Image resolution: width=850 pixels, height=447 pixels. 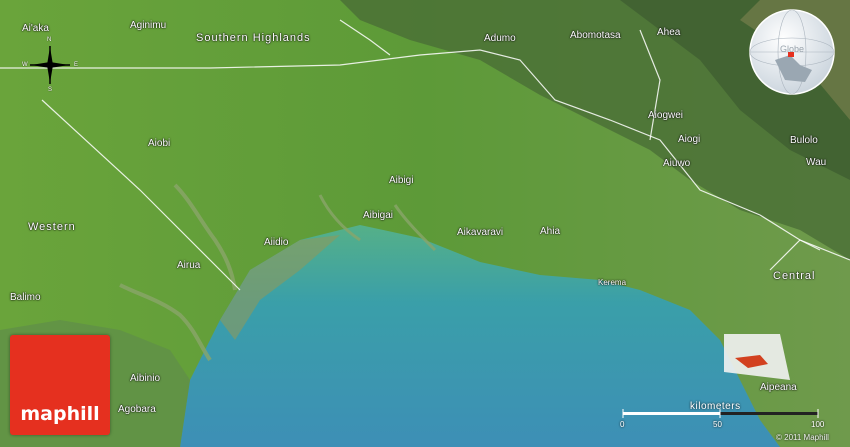 What do you see at coordinates (159, 143) in the screenshot?
I see `place-label-aiobi: Aiobi` at bounding box center [159, 143].